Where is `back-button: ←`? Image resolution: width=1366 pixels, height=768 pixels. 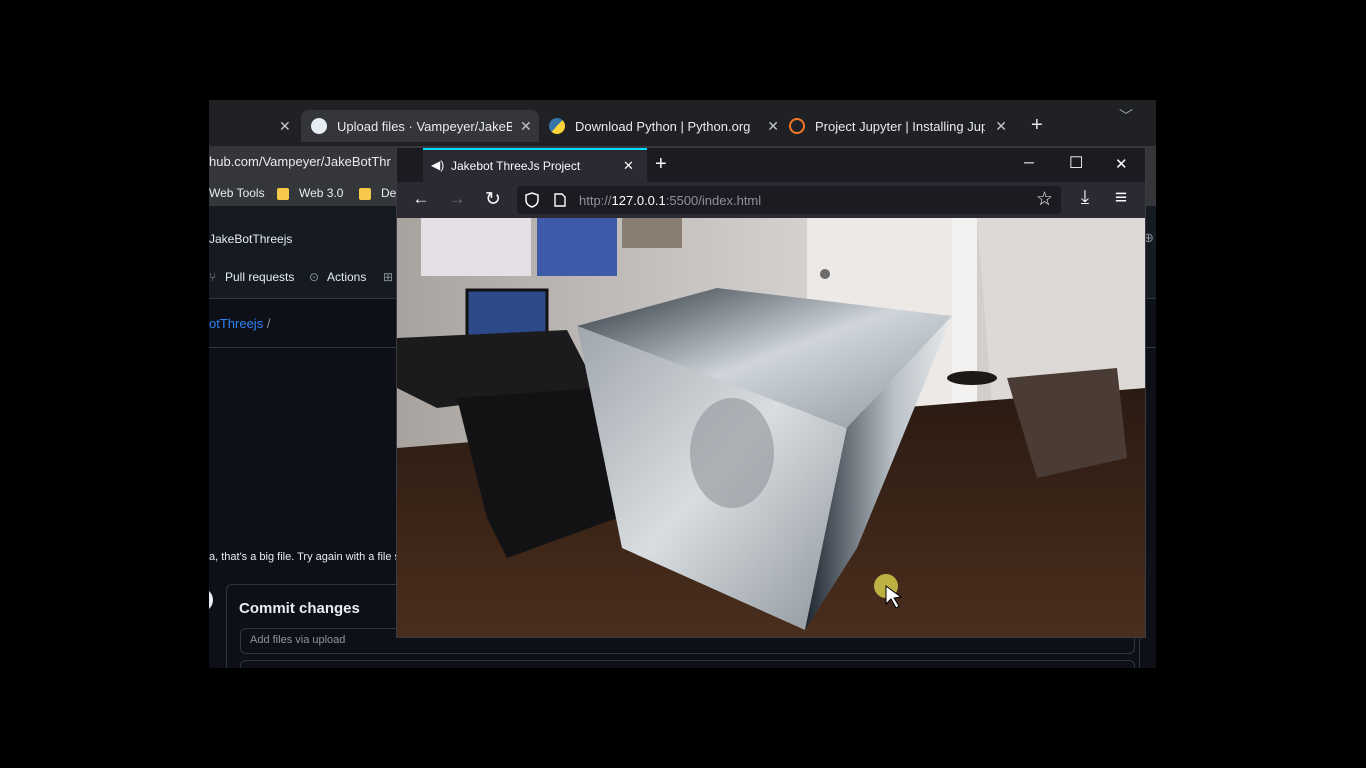
back-button: ← is located at coordinates (421, 199).